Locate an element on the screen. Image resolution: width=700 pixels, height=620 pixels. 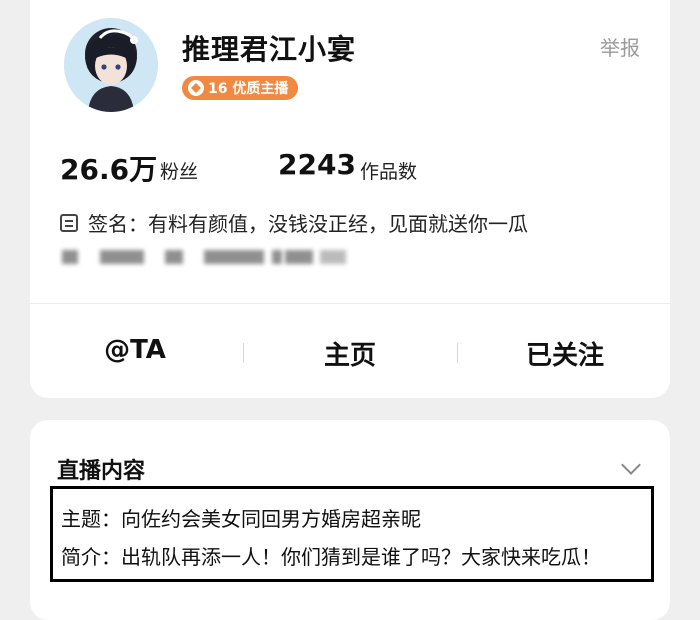
followers-label: 粉丝 is located at coordinates (179, 172).